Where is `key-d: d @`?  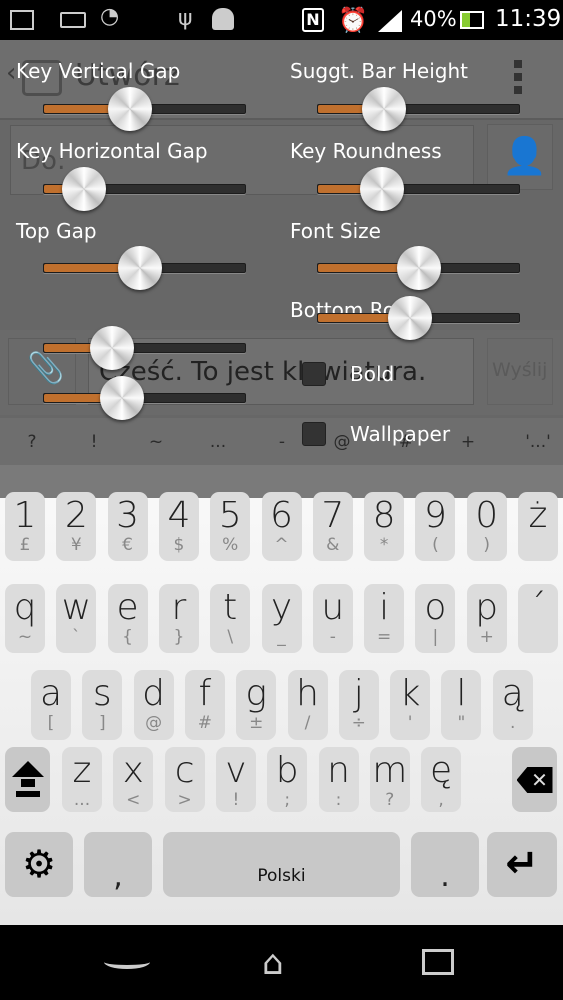 key-d: d @ is located at coordinates (153, 705).